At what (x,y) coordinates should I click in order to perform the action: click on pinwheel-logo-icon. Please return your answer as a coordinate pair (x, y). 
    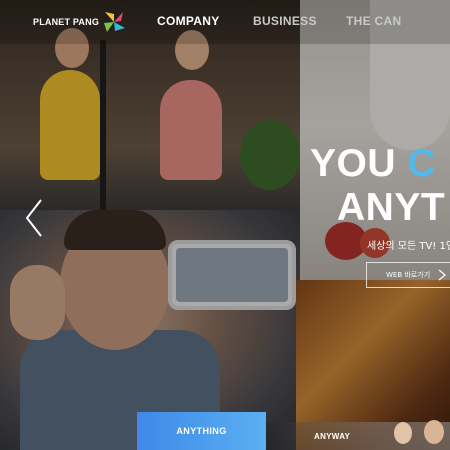
    Looking at the image, I should click on (115, 22).